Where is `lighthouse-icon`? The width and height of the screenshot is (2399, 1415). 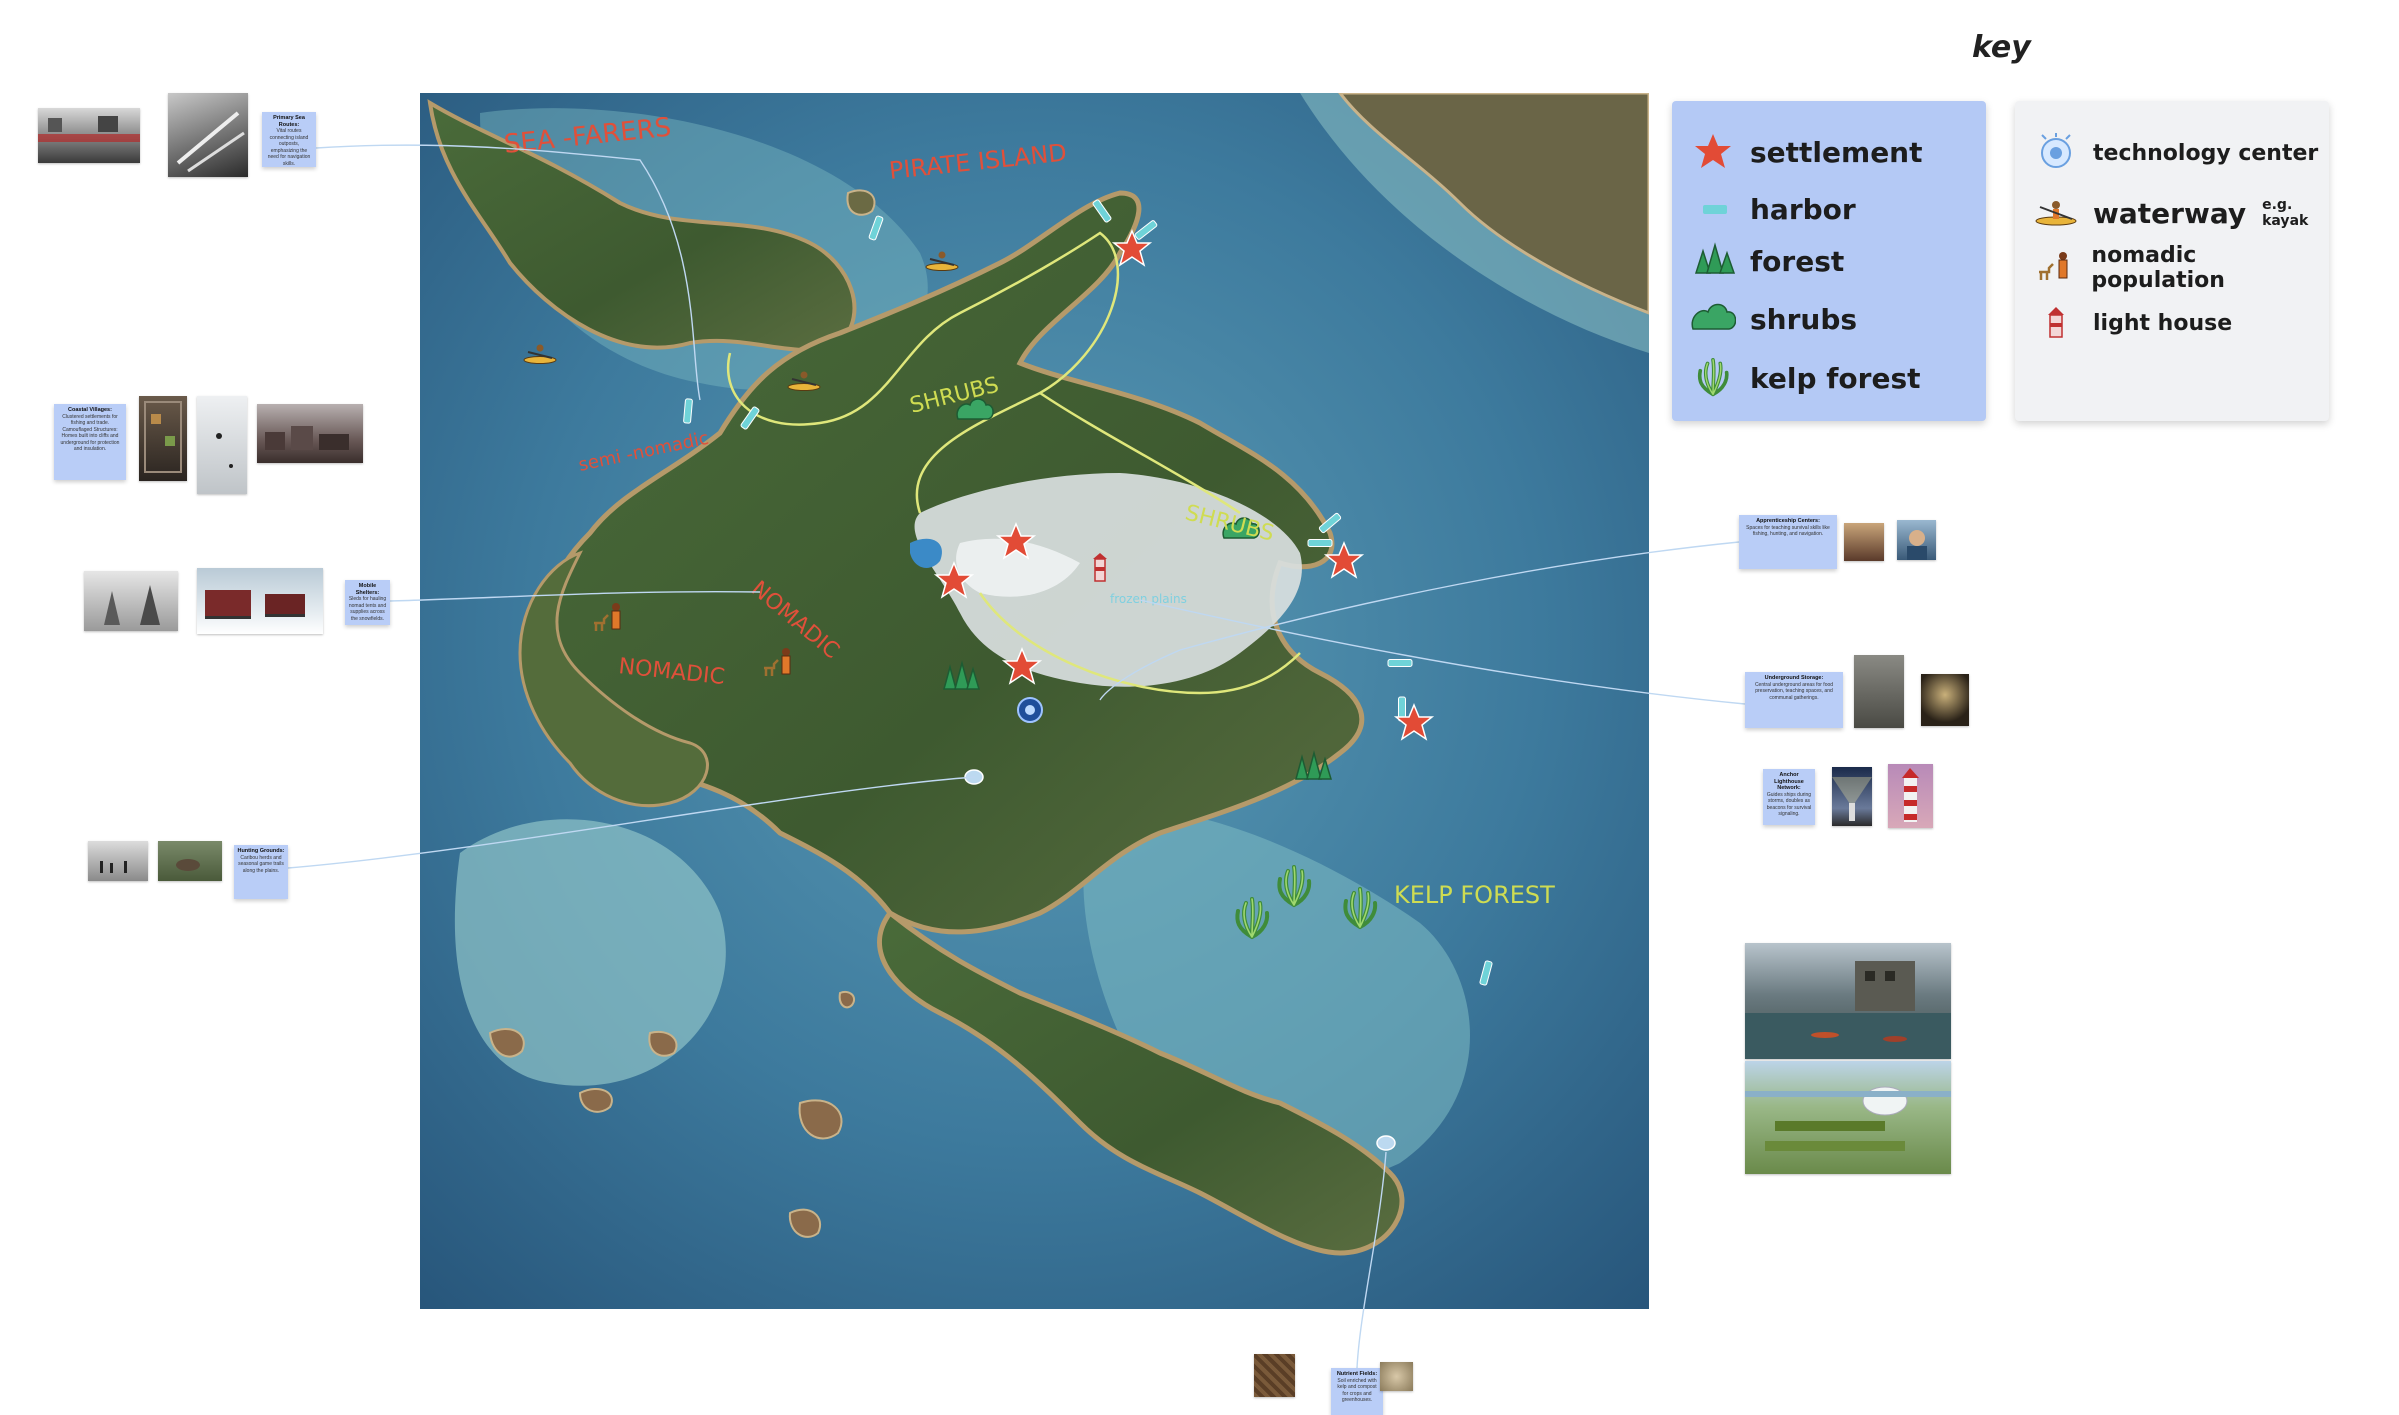 lighthouse-icon is located at coordinates (2056, 323).